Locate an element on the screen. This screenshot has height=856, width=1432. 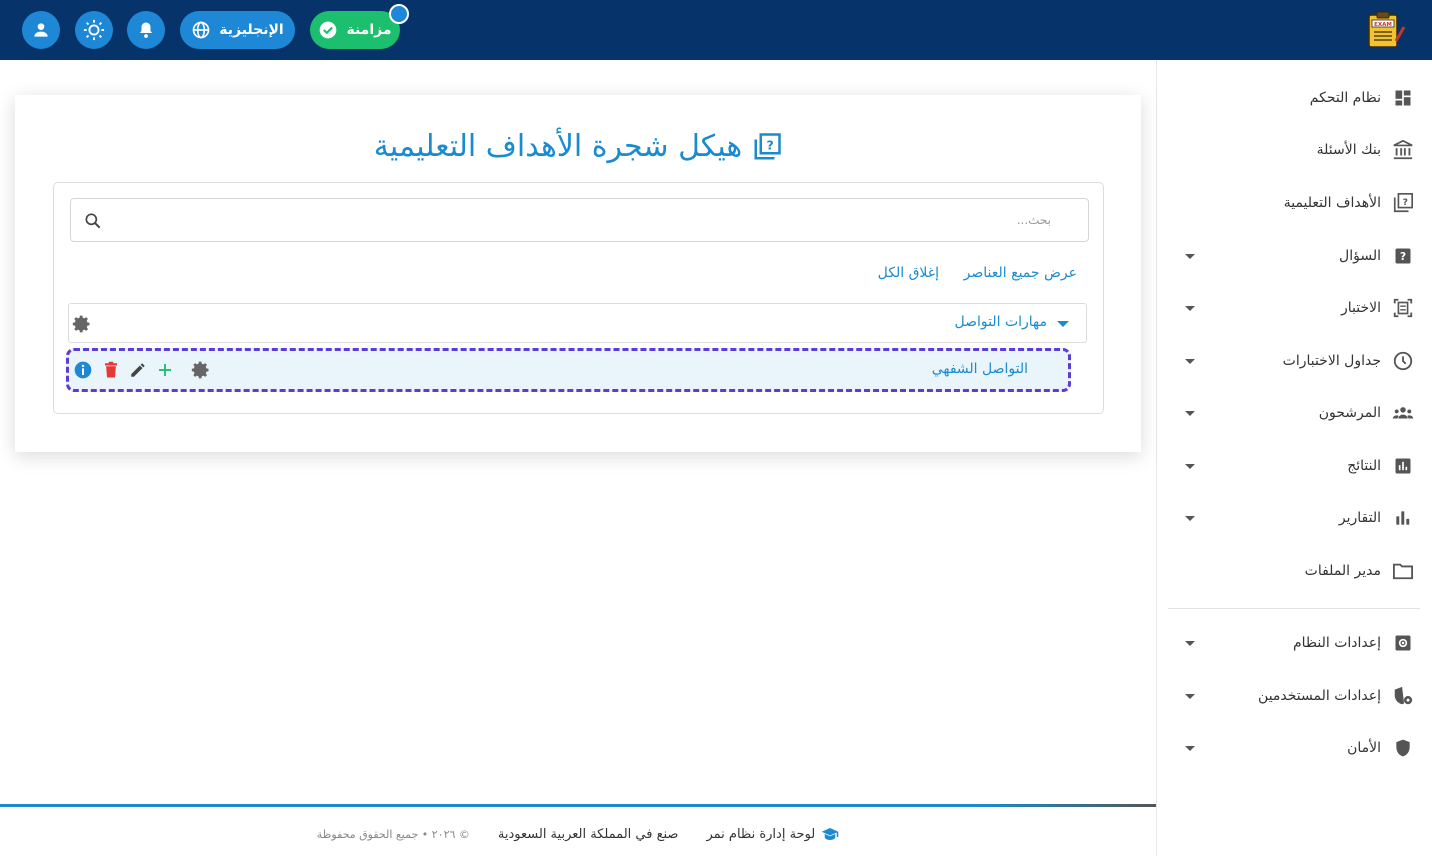
pencil-icon is located at coordinates (138, 370).